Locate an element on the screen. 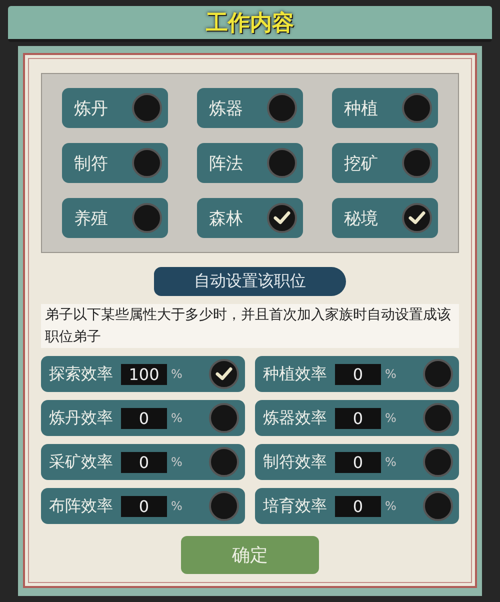 The height and width of the screenshot is (602, 500). job-toggle: 养殖 is located at coordinates (115, 218).